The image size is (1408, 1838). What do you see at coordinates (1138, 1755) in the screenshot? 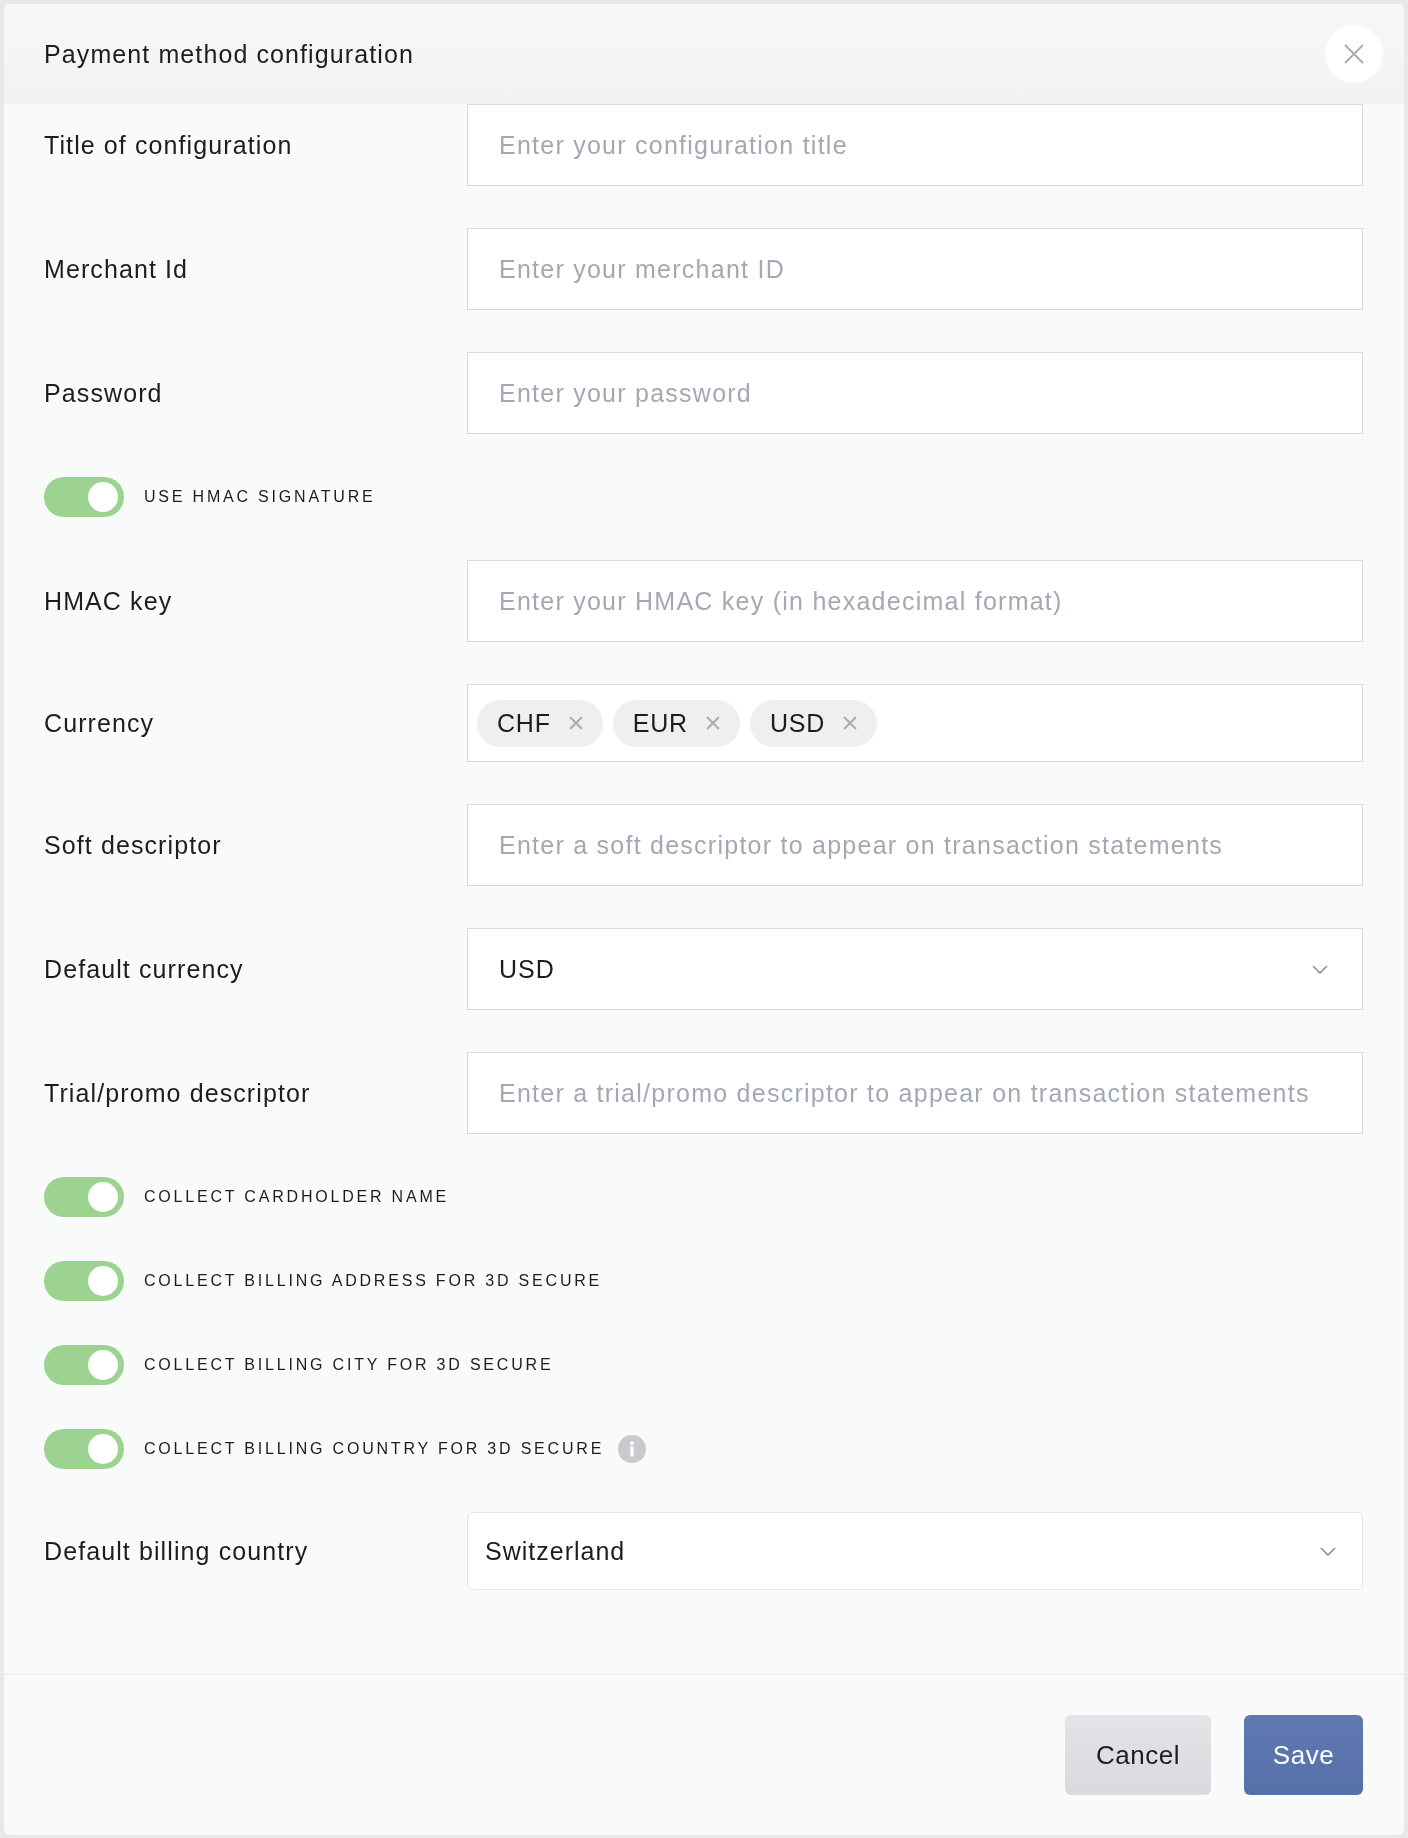
I see `cancel-button: Cancel` at bounding box center [1138, 1755].